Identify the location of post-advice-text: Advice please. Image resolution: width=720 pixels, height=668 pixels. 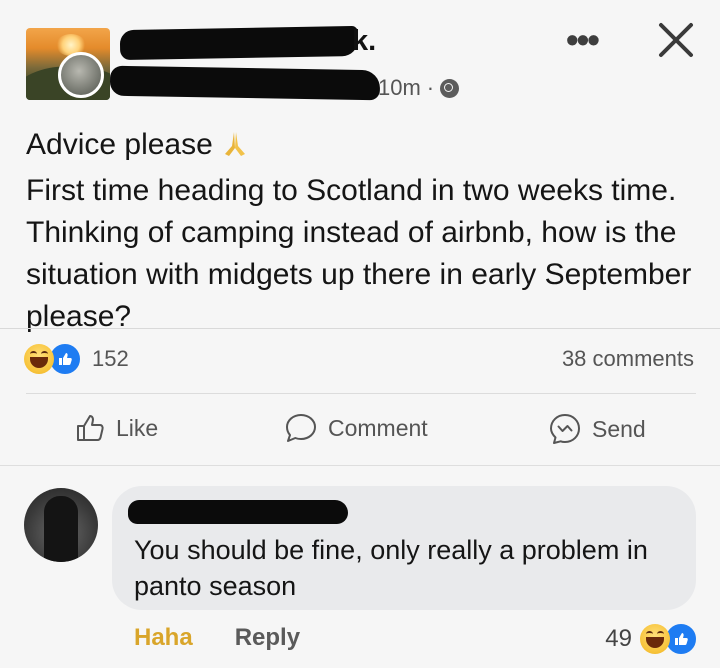
(119, 144).